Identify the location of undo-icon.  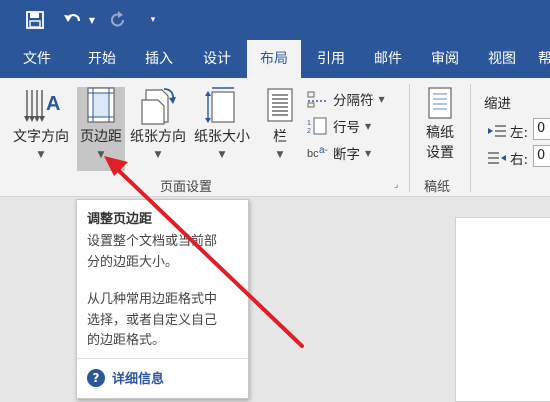
(73, 20).